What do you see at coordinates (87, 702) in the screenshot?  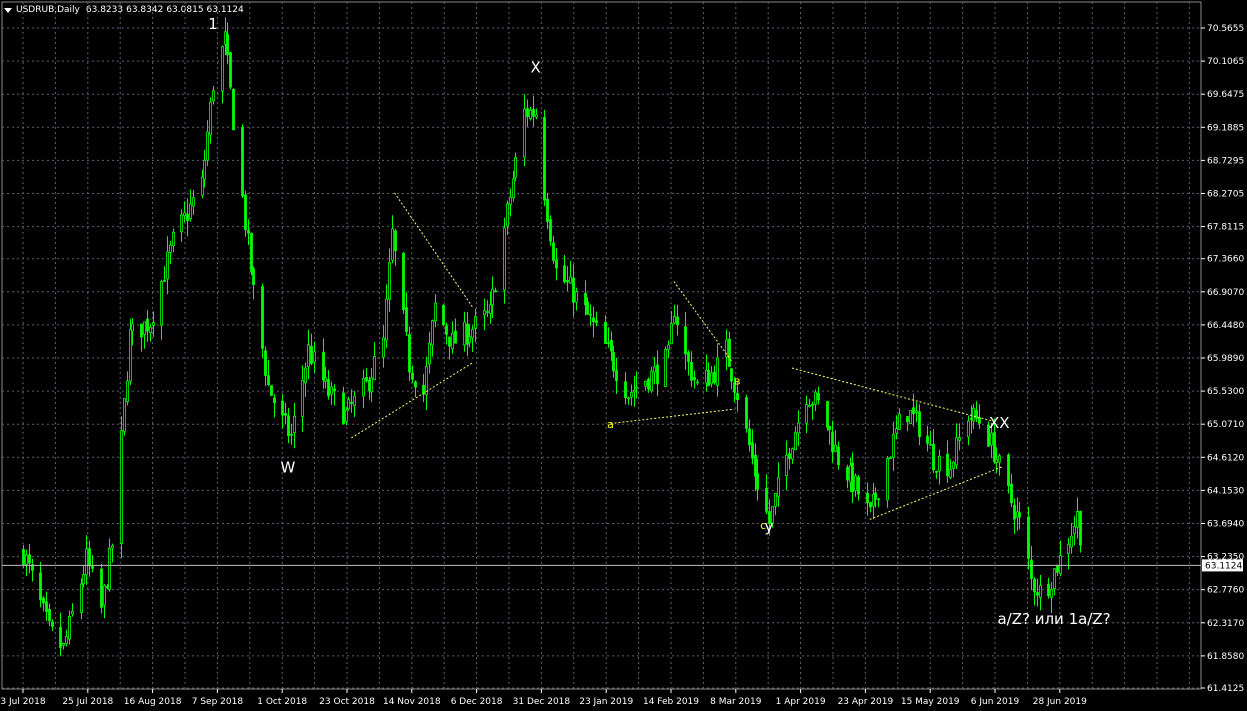 I see `x-tick-label: 25 Jul 2018` at bounding box center [87, 702].